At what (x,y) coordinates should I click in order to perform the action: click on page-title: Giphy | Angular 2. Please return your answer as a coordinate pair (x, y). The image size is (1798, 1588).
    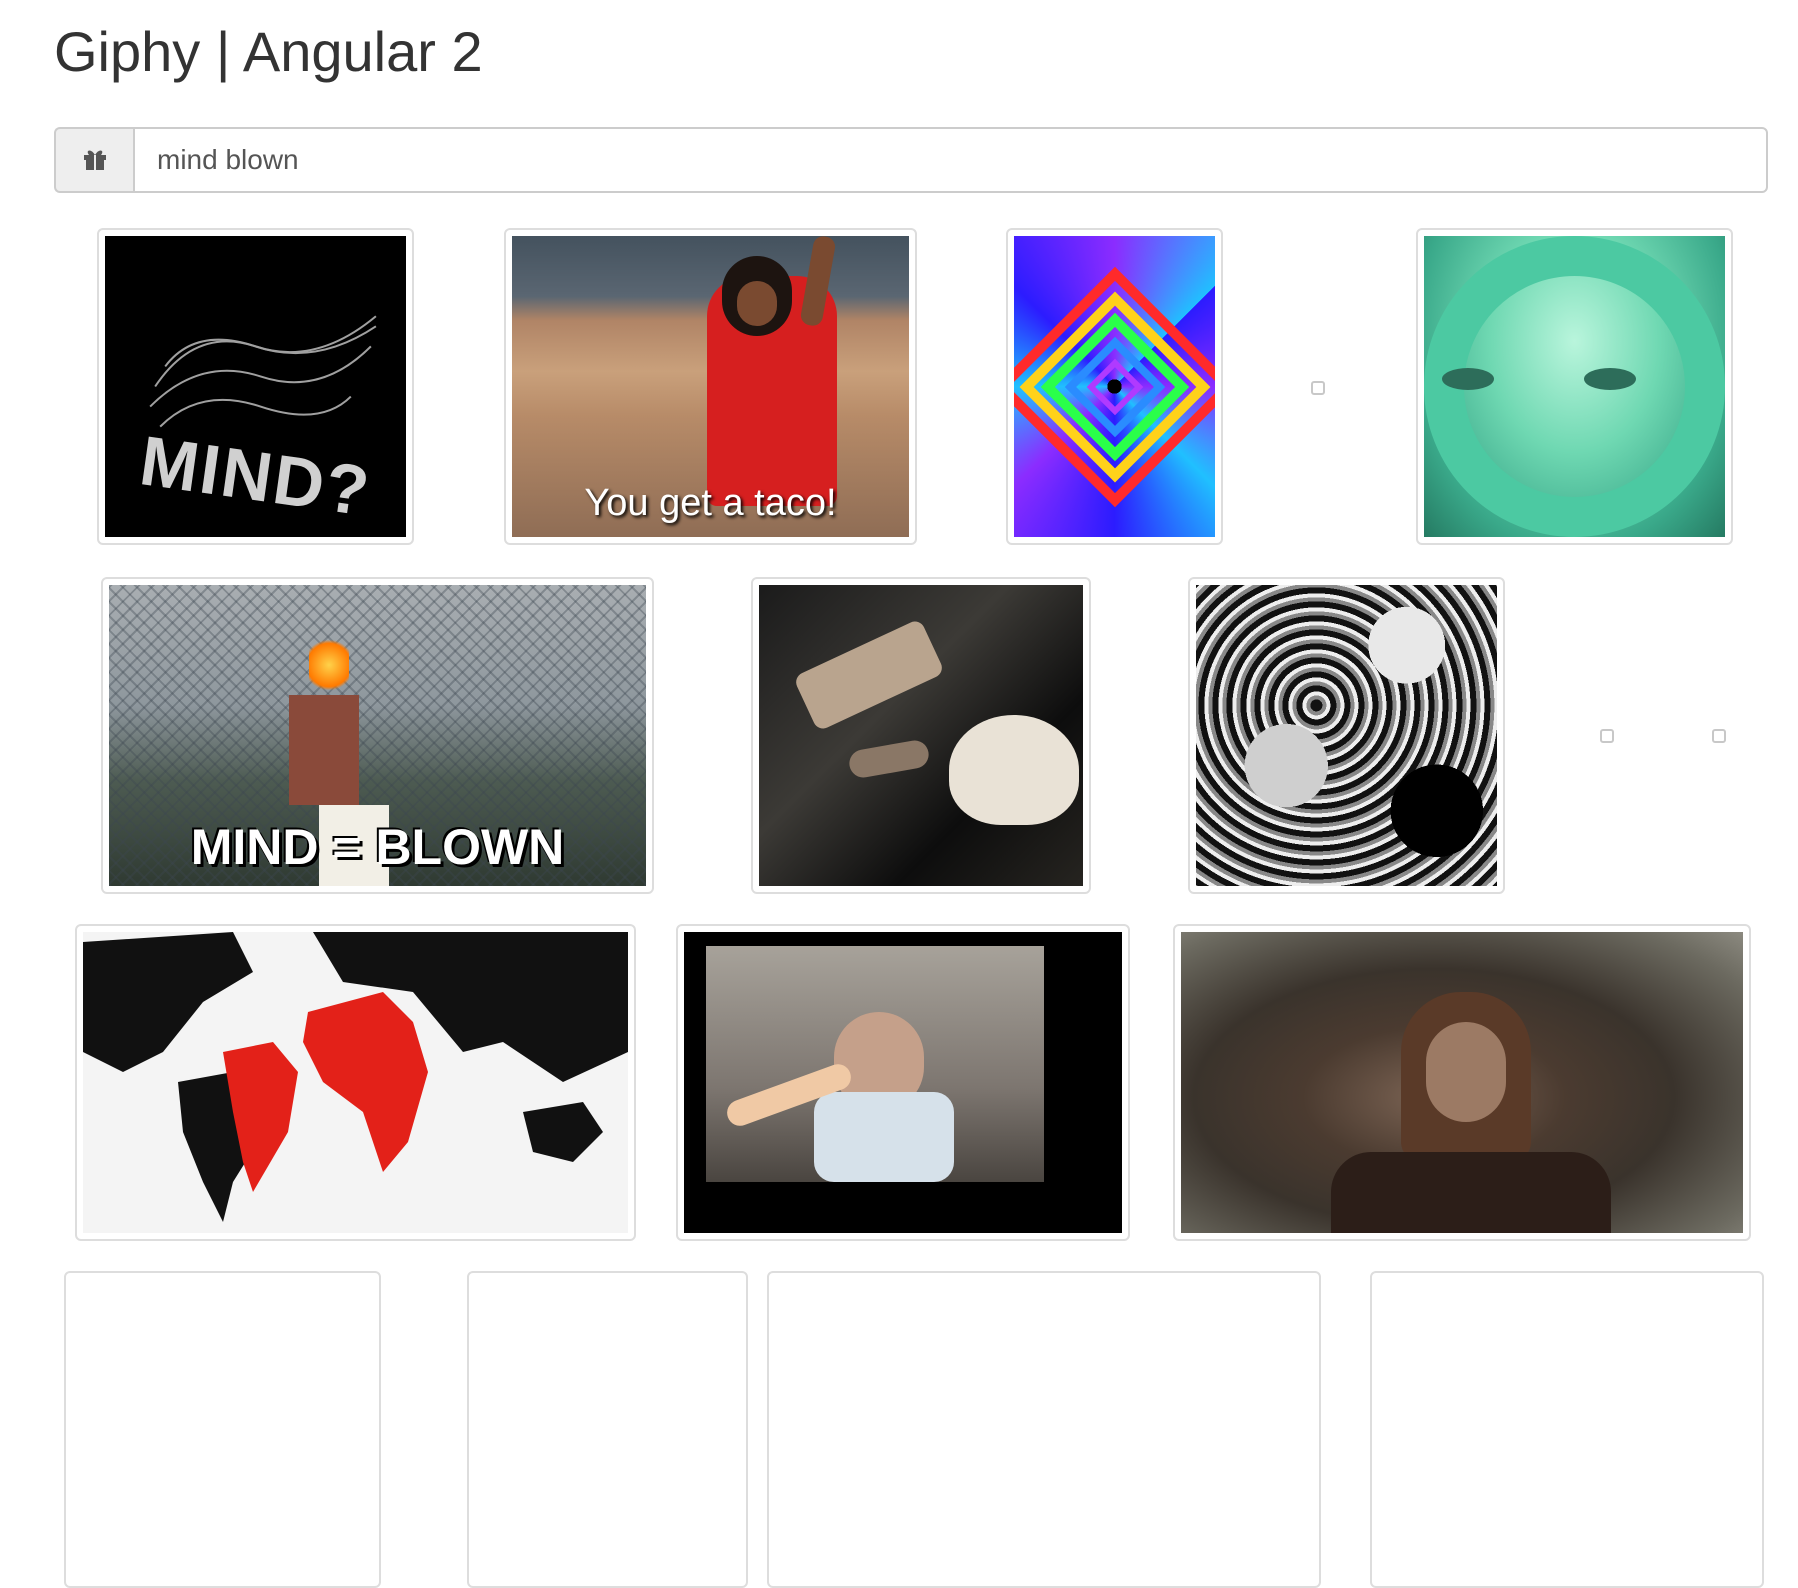
    Looking at the image, I should click on (268, 51).